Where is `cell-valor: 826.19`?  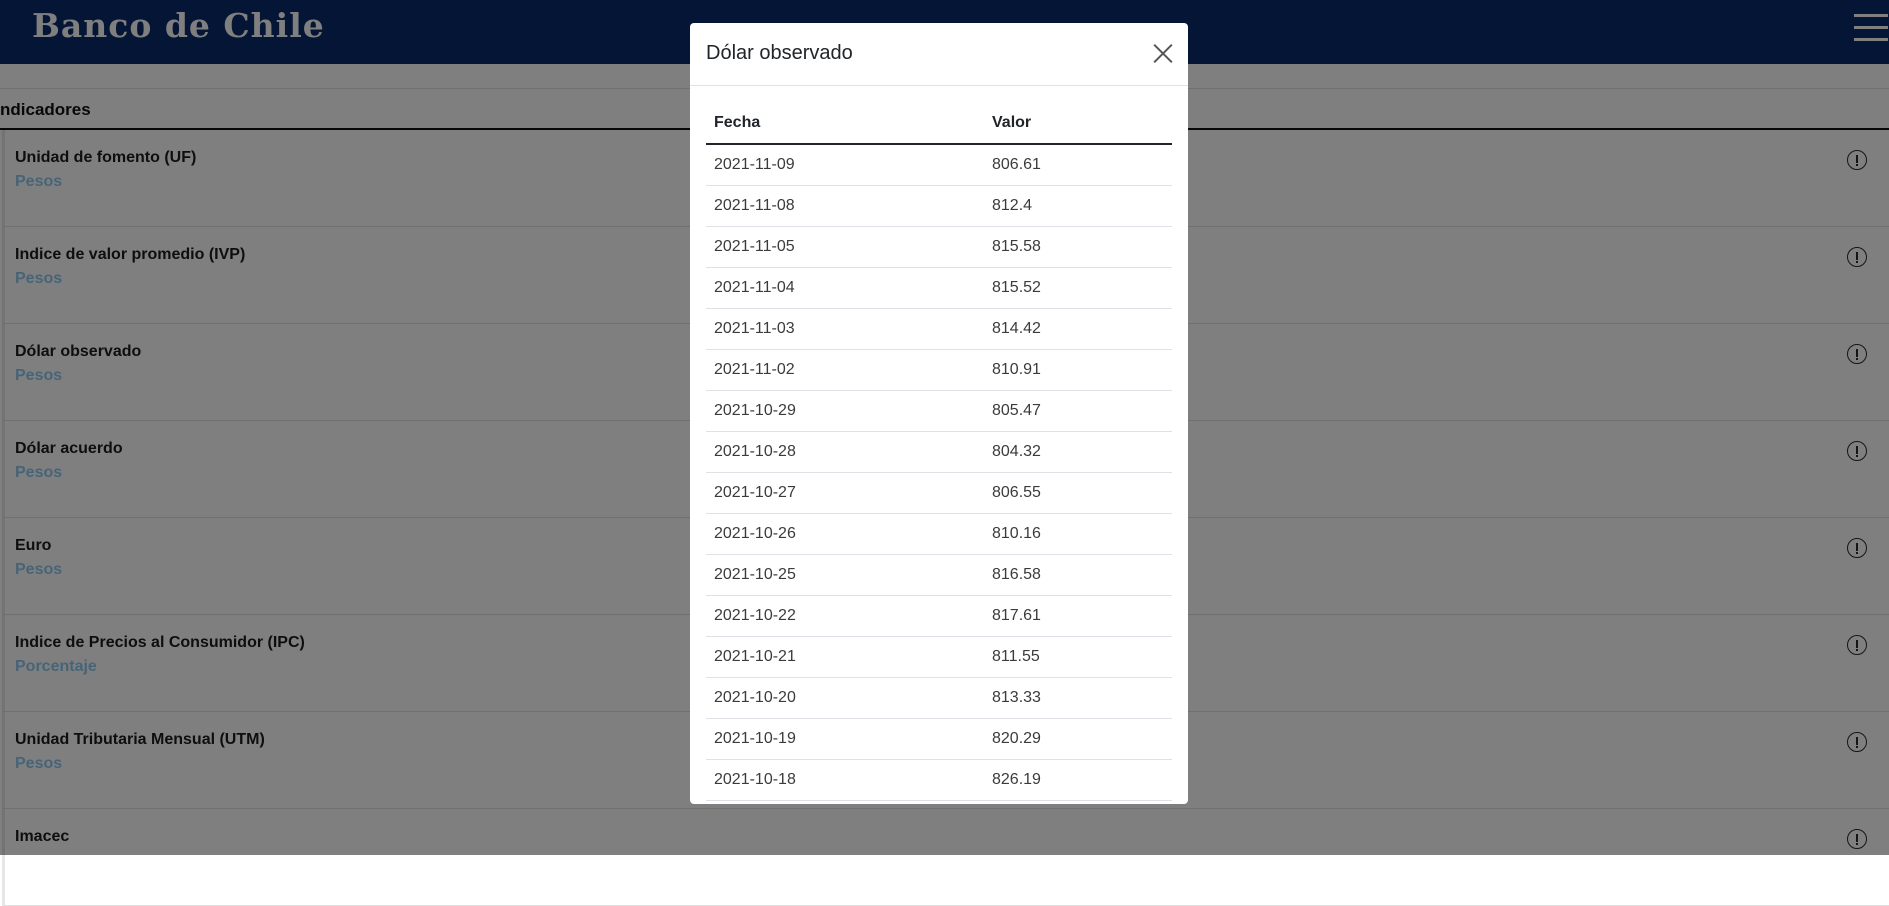 cell-valor: 826.19 is located at coordinates (1078, 780).